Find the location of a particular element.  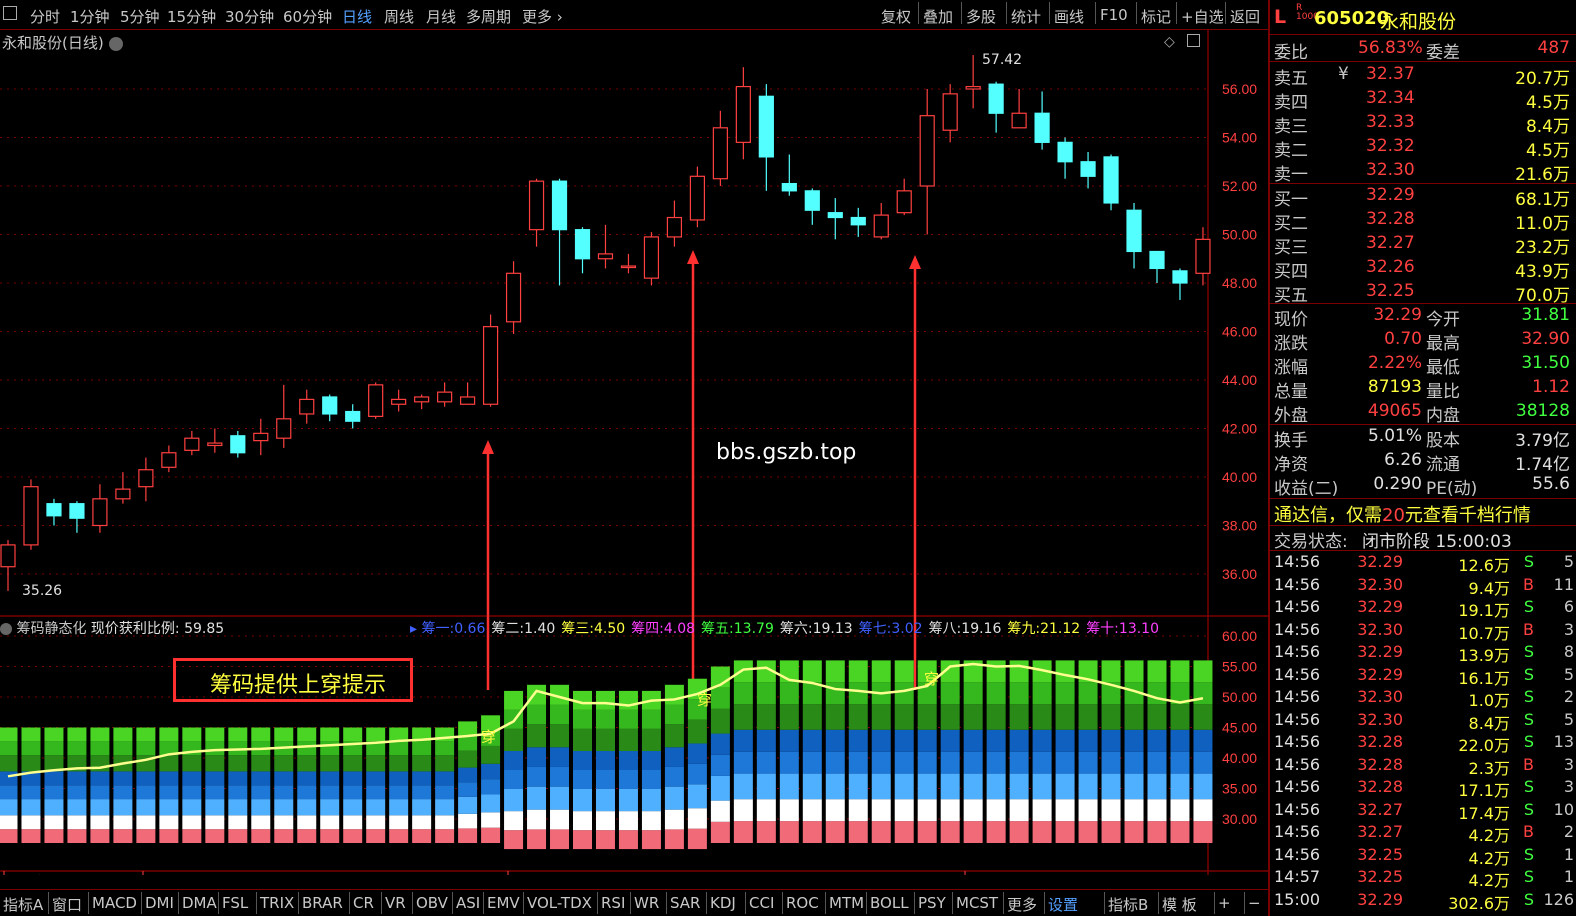

tick-side: S is located at coordinates (1528, 696).